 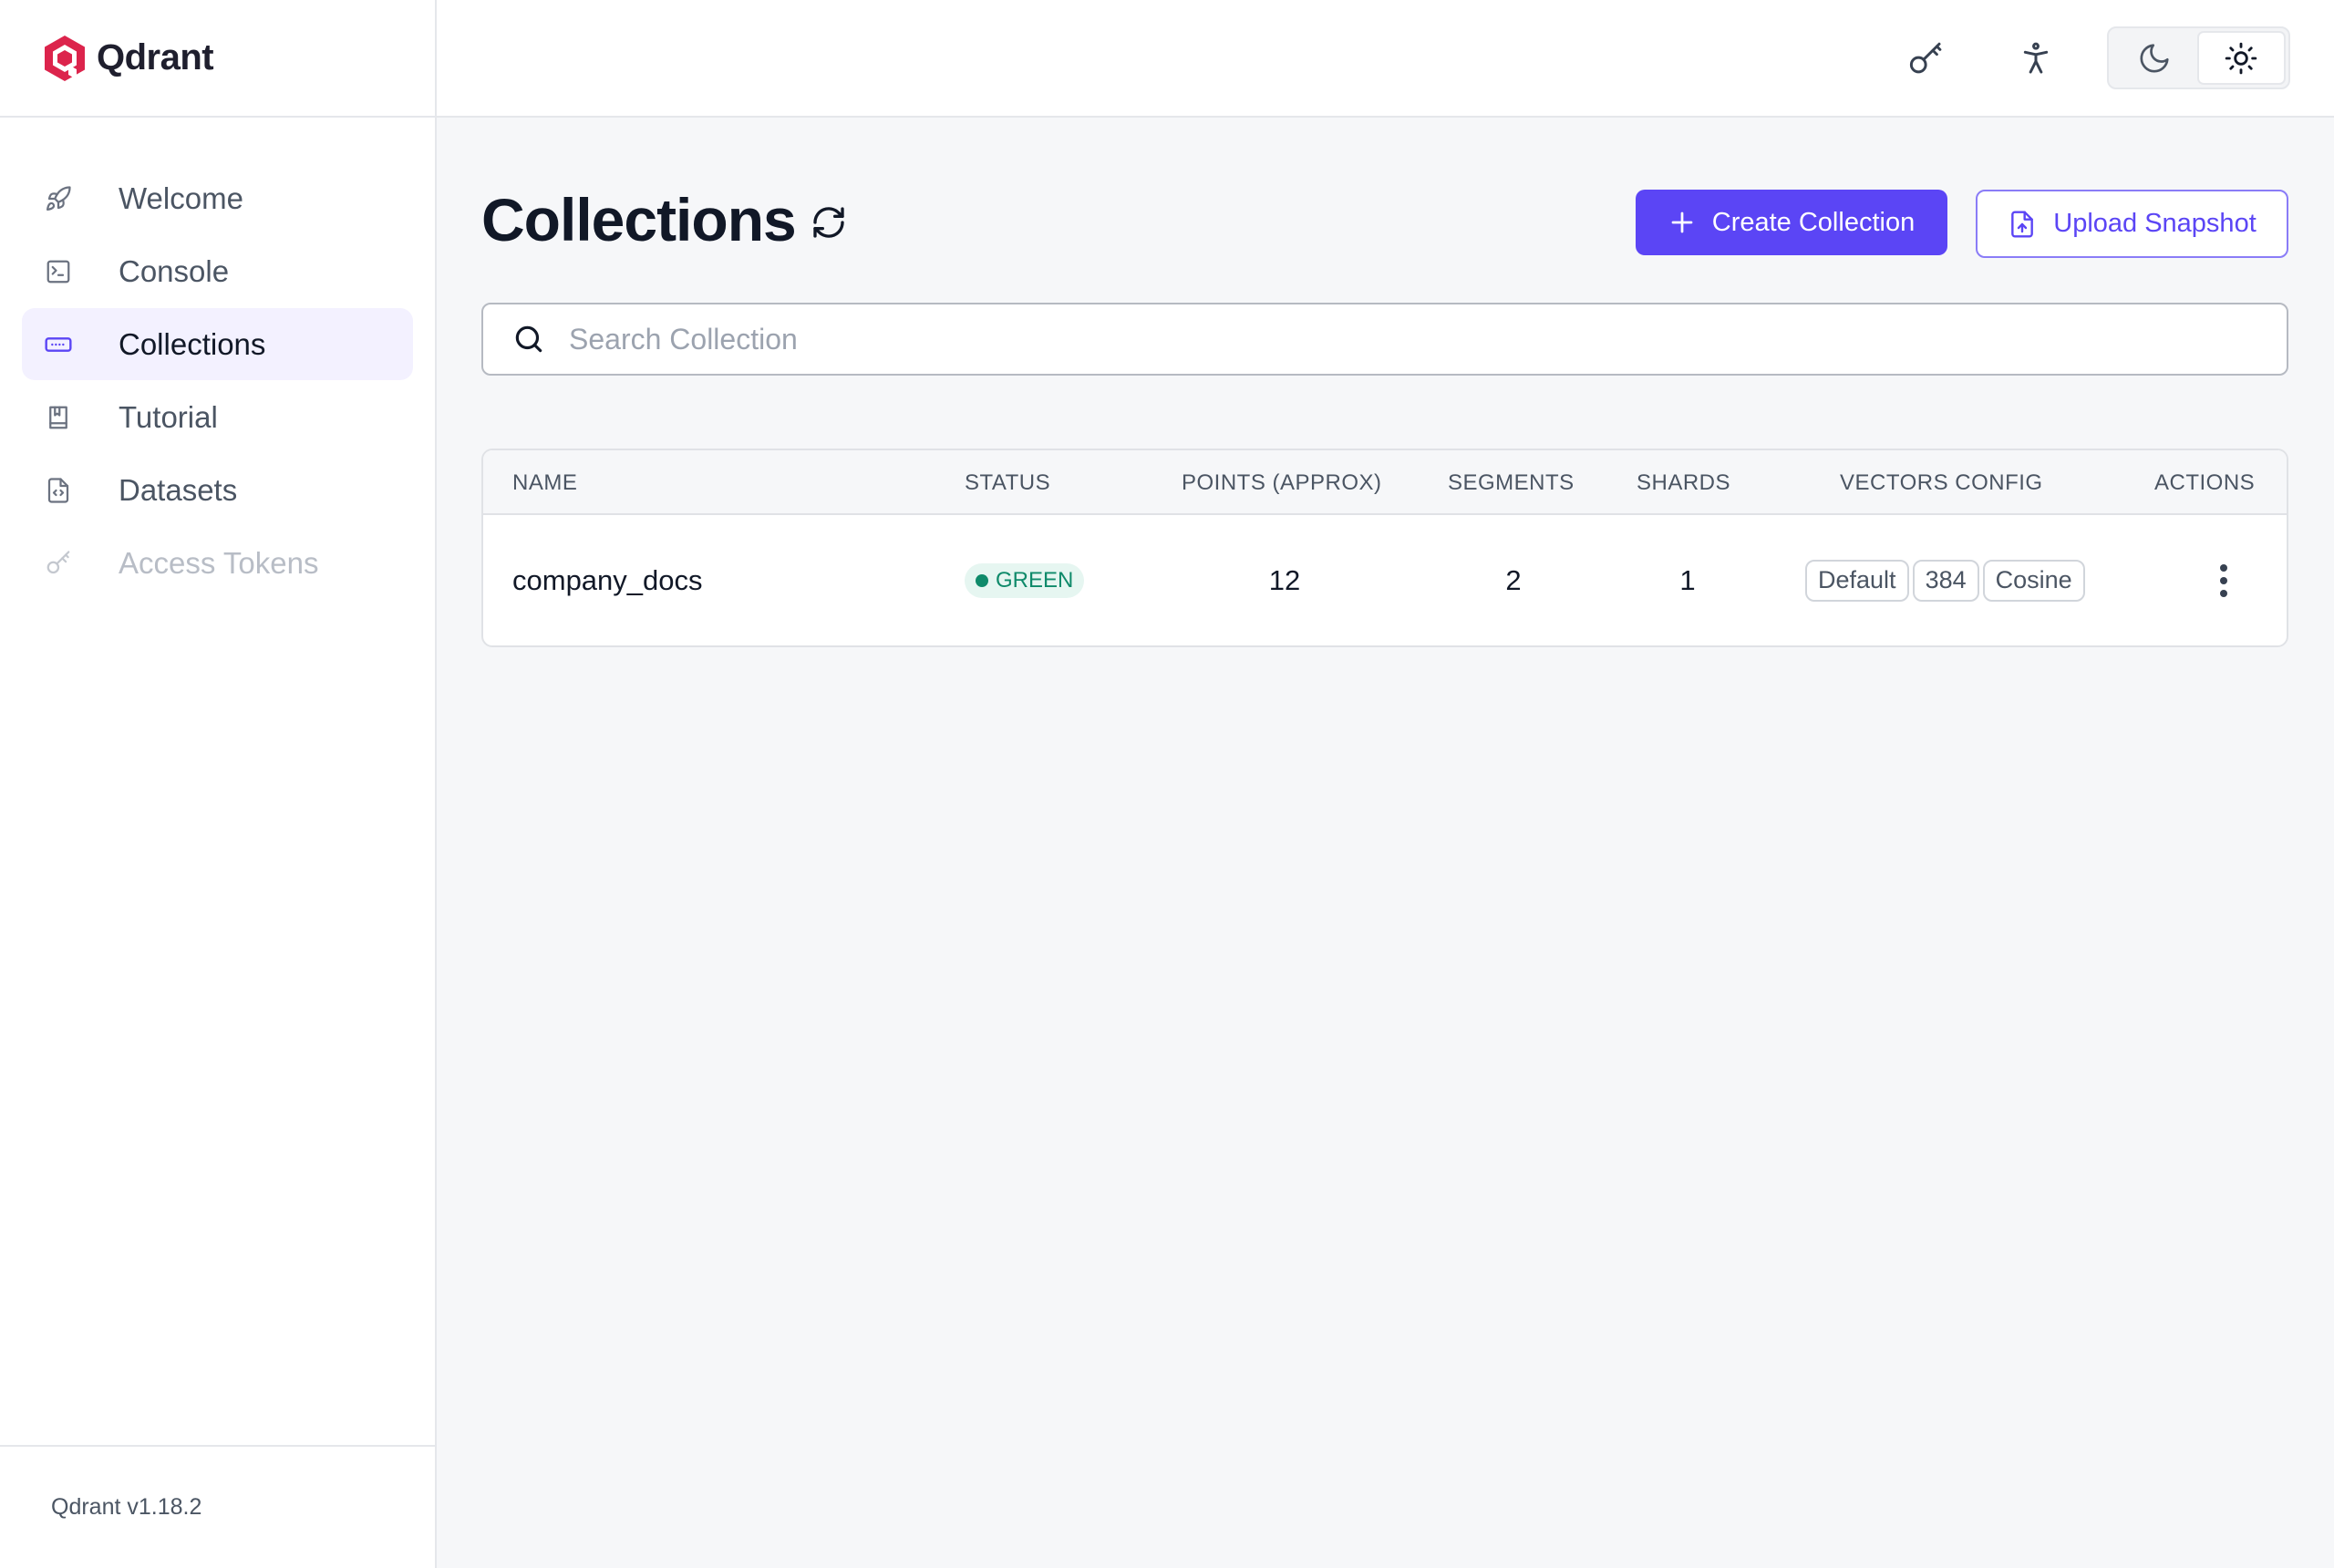 I want to click on more-vertical-icon, so click(x=2223, y=580).